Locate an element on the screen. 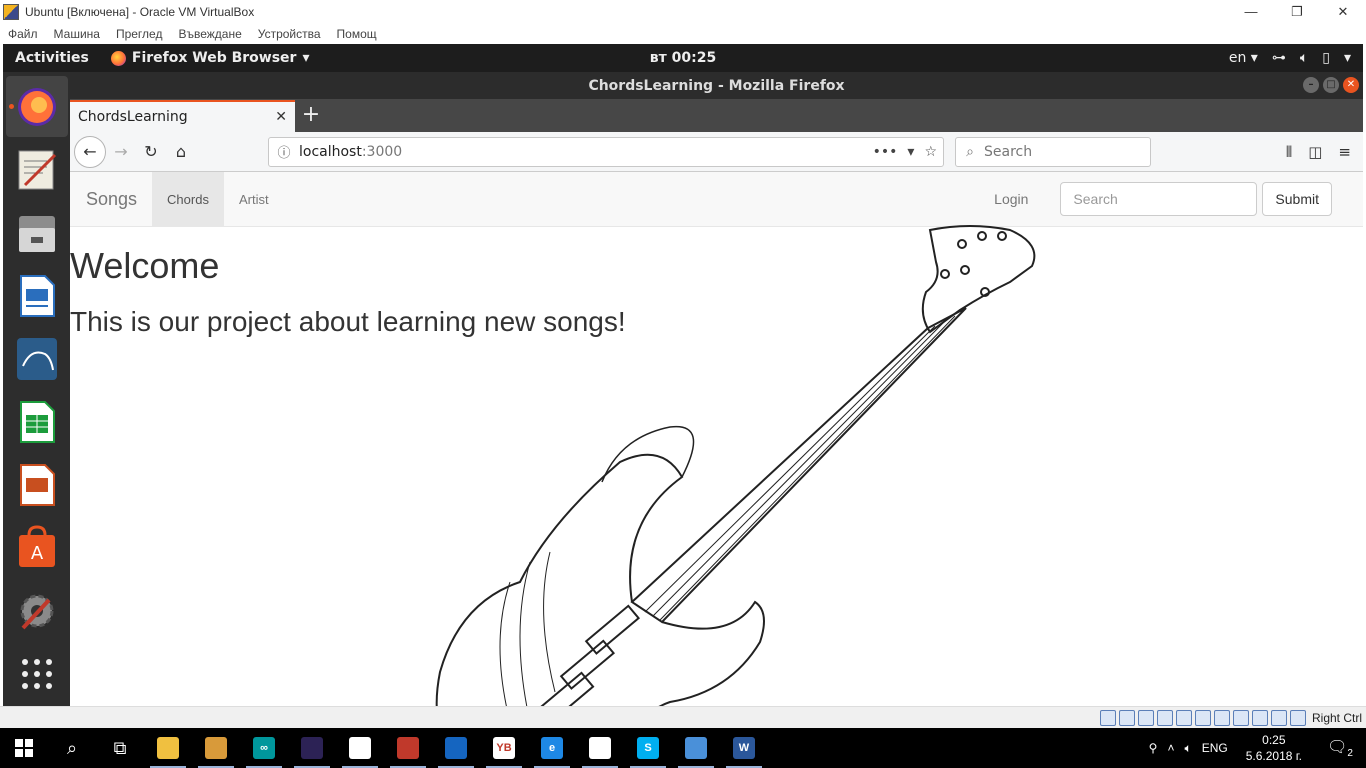 This screenshot has width=1366, height=768. menu-view: Преглед is located at coordinates (139, 34).